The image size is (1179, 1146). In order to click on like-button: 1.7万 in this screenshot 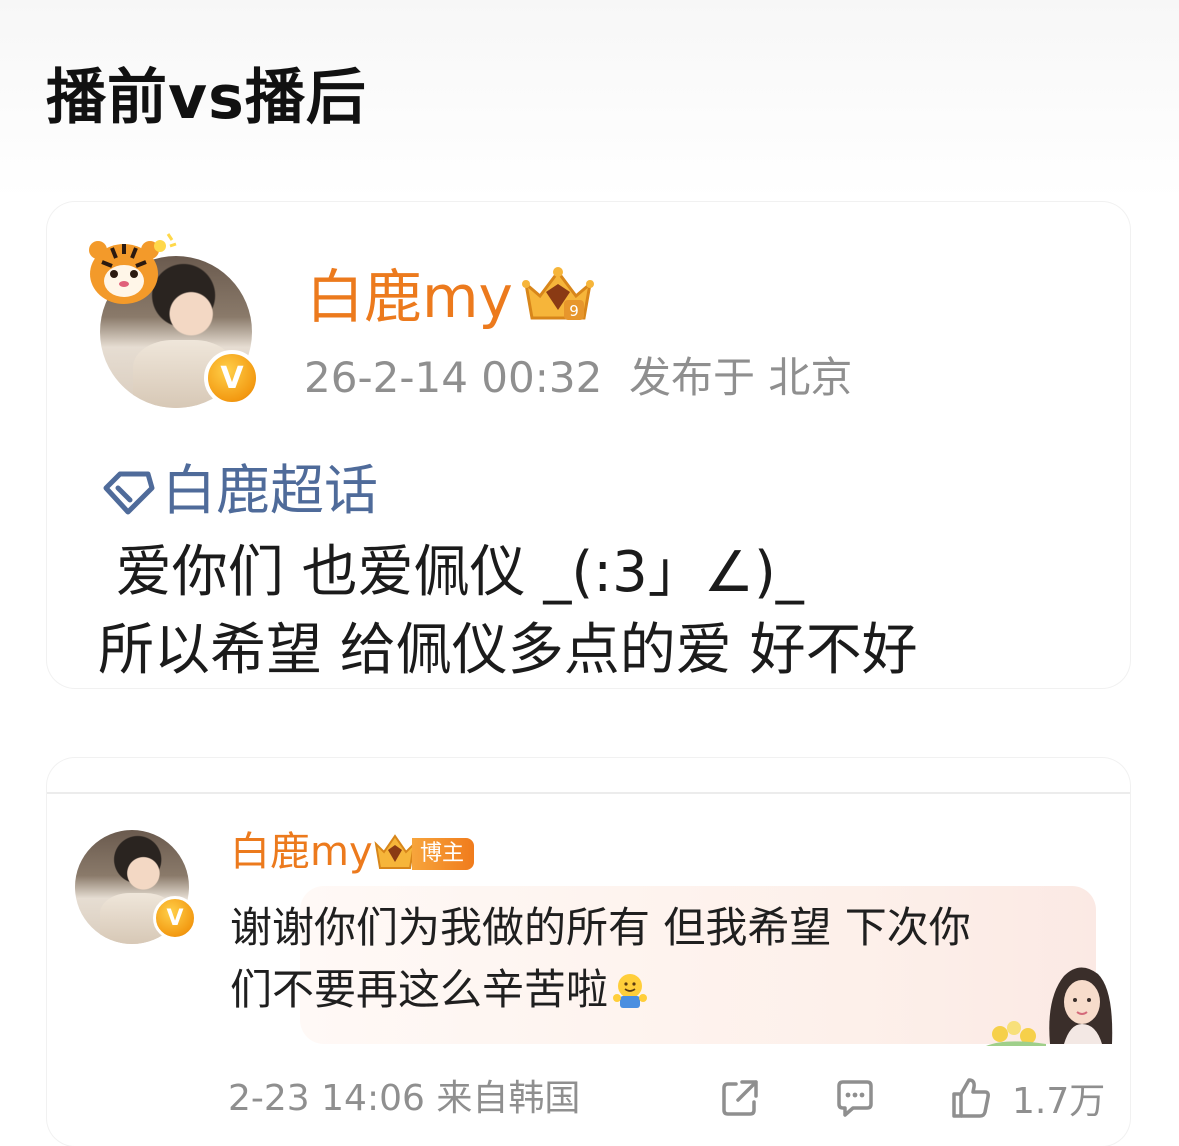, I will do `click(1026, 1098)`.